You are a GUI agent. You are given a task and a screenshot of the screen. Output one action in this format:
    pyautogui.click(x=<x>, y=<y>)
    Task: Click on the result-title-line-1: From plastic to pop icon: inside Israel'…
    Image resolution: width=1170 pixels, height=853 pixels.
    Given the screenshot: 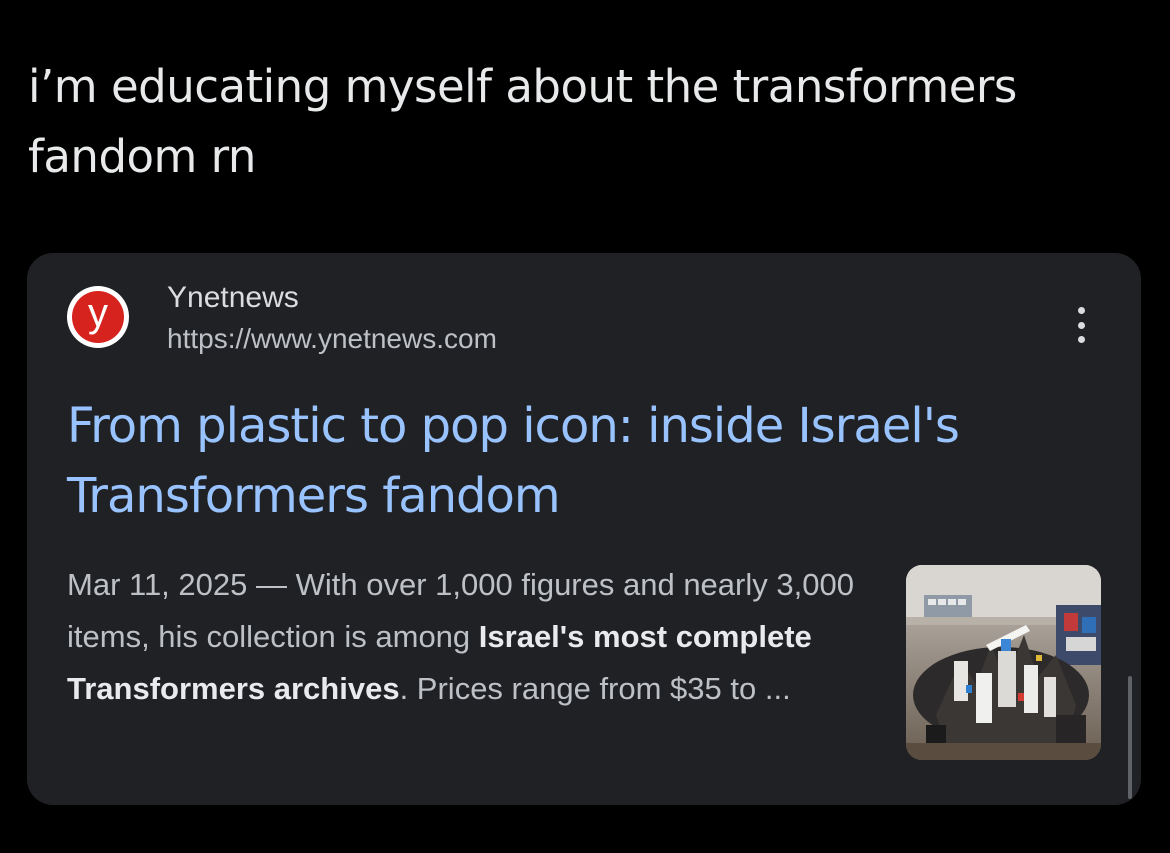 What is the action you would take?
    pyautogui.click(x=513, y=426)
    